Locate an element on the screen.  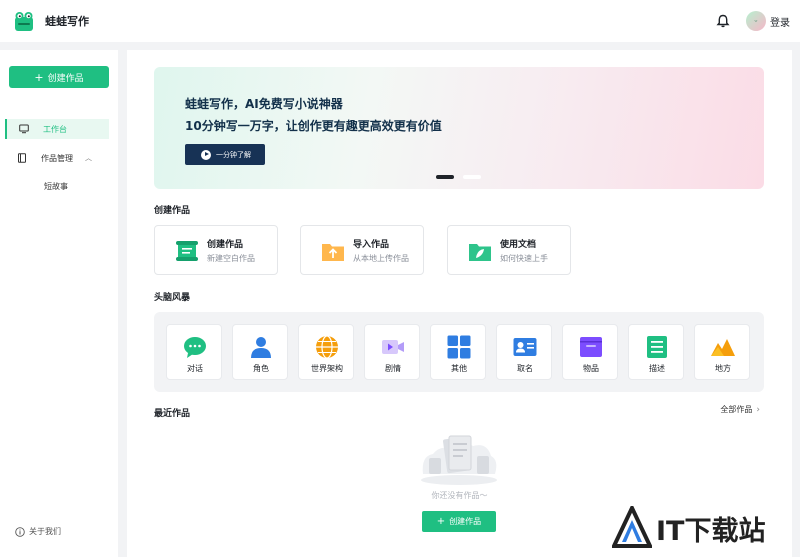
empty-state-text: 你还没有作品～ is located at coordinates (459, 495).